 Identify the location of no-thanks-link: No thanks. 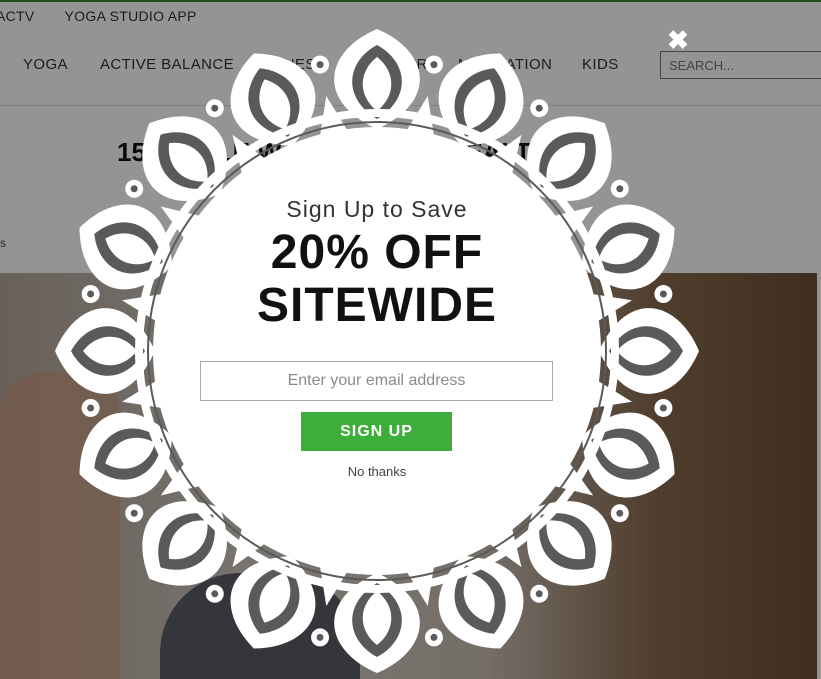
(377, 471).